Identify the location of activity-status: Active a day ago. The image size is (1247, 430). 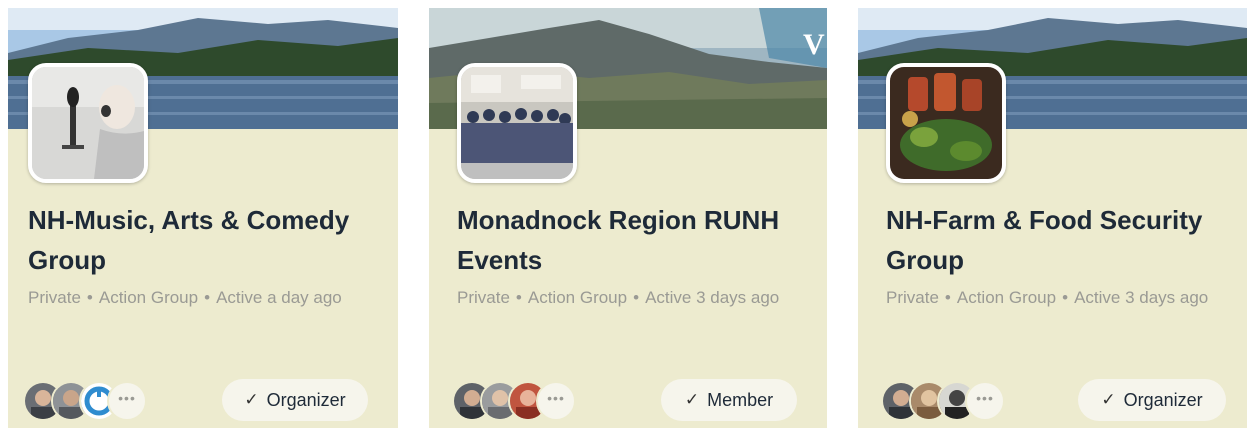
(279, 297).